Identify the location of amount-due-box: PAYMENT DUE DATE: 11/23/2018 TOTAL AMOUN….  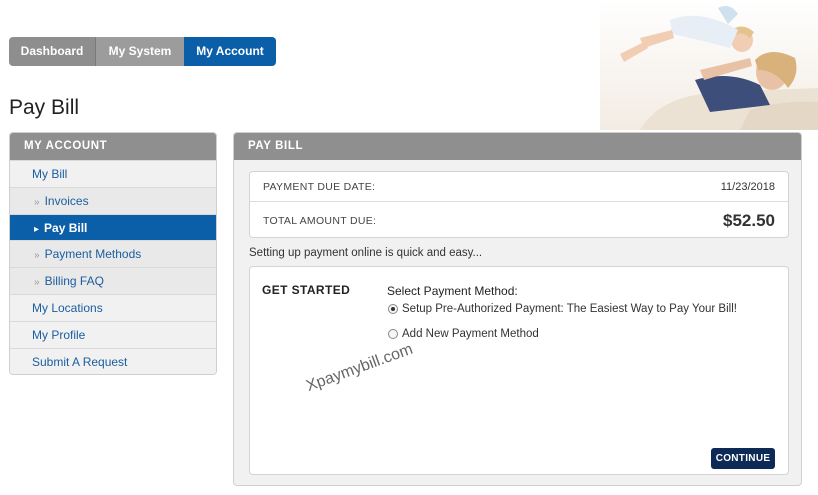
(519, 204).